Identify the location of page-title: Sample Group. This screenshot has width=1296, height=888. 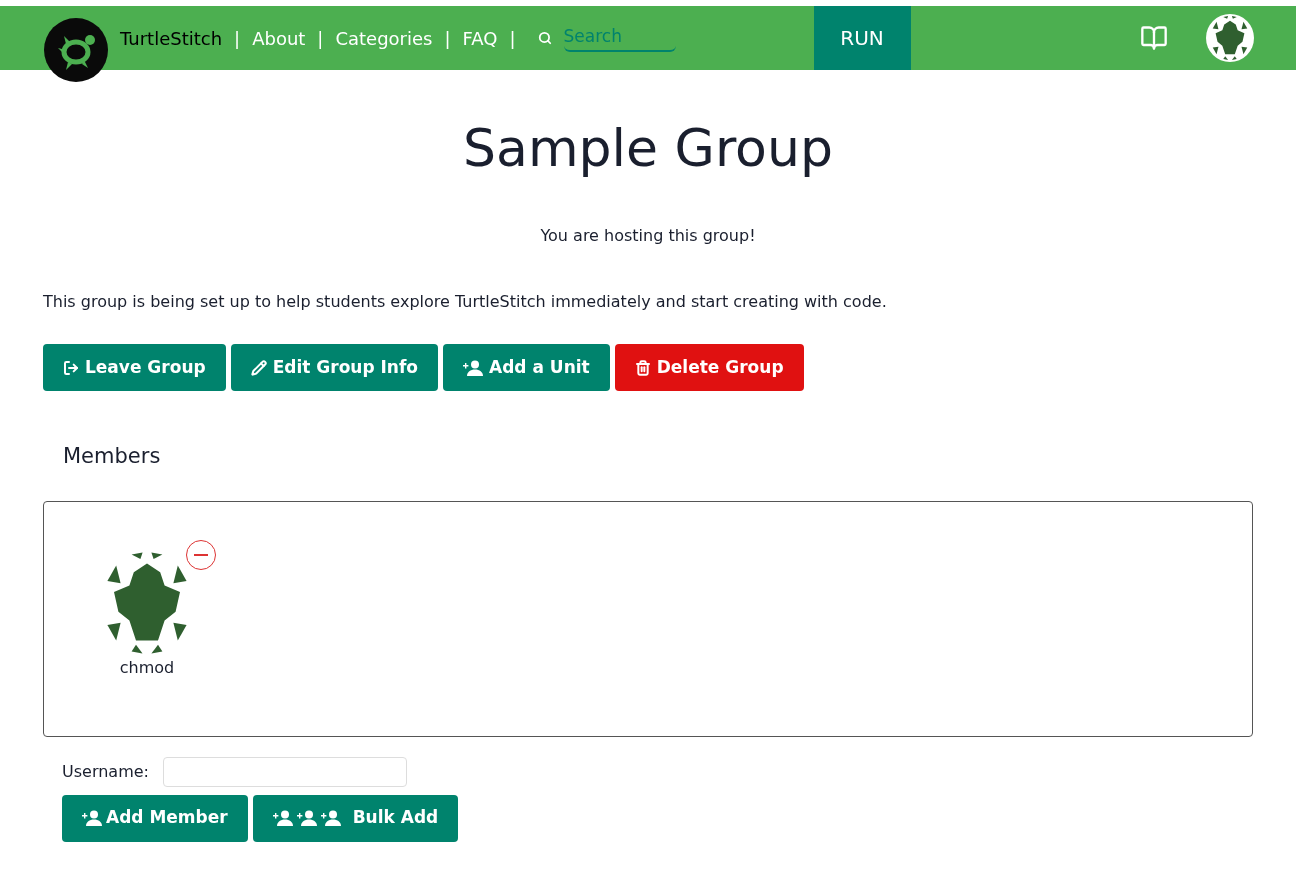
(648, 148).